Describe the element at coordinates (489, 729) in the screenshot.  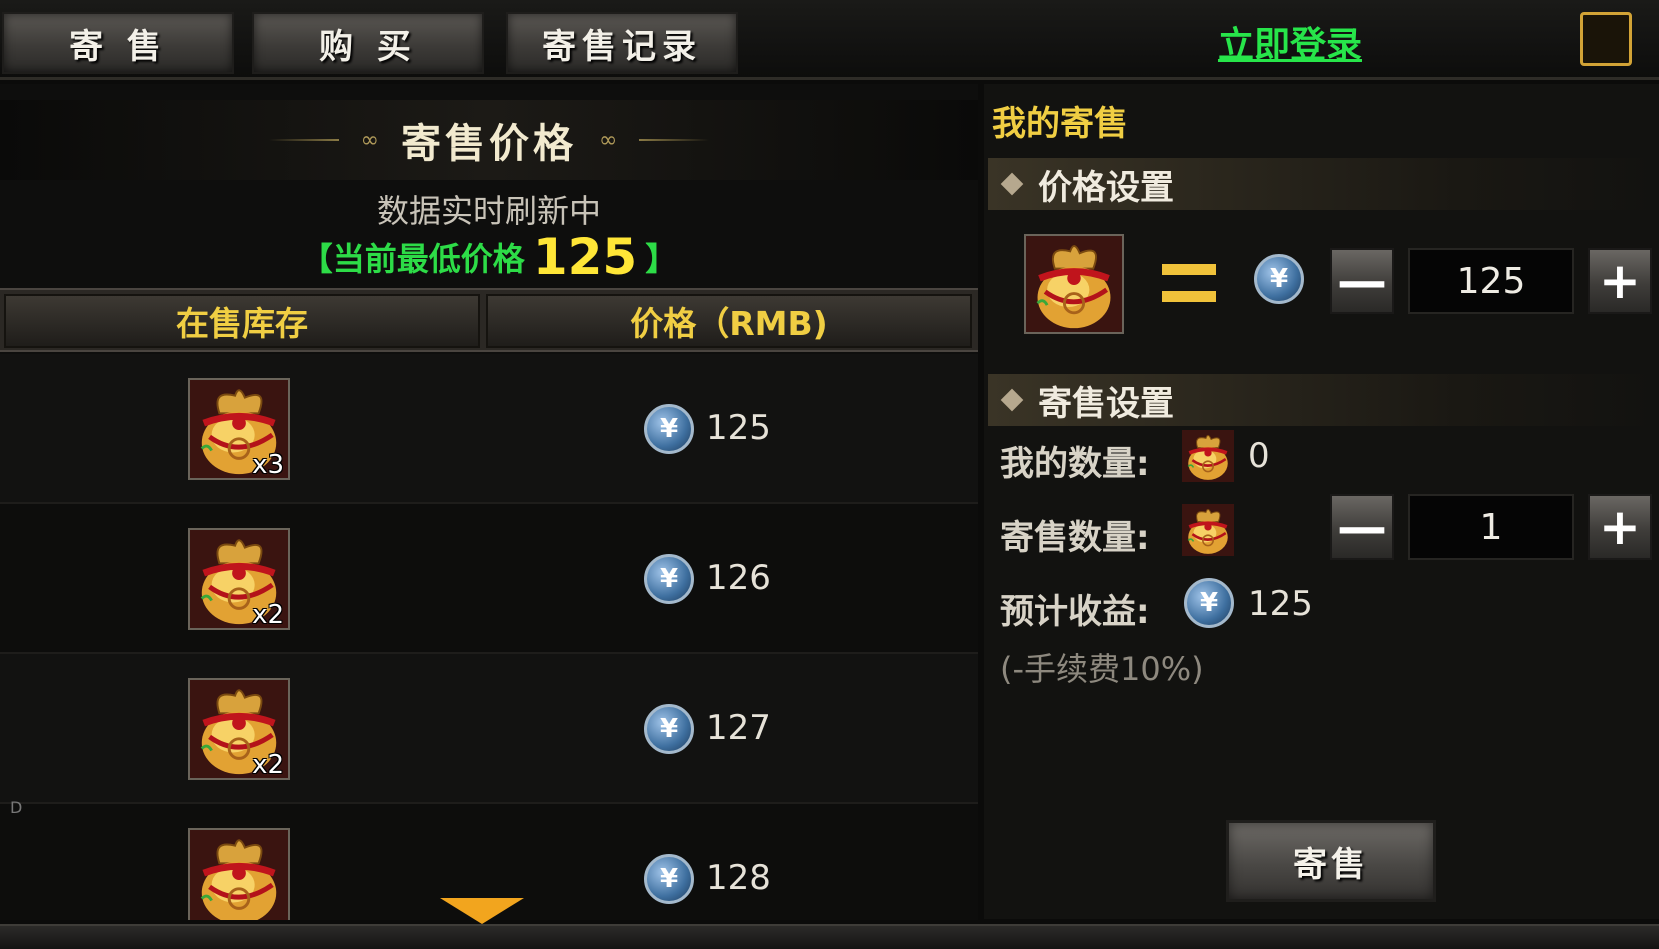
I see `table-row: x2 ¥ 127` at that location.